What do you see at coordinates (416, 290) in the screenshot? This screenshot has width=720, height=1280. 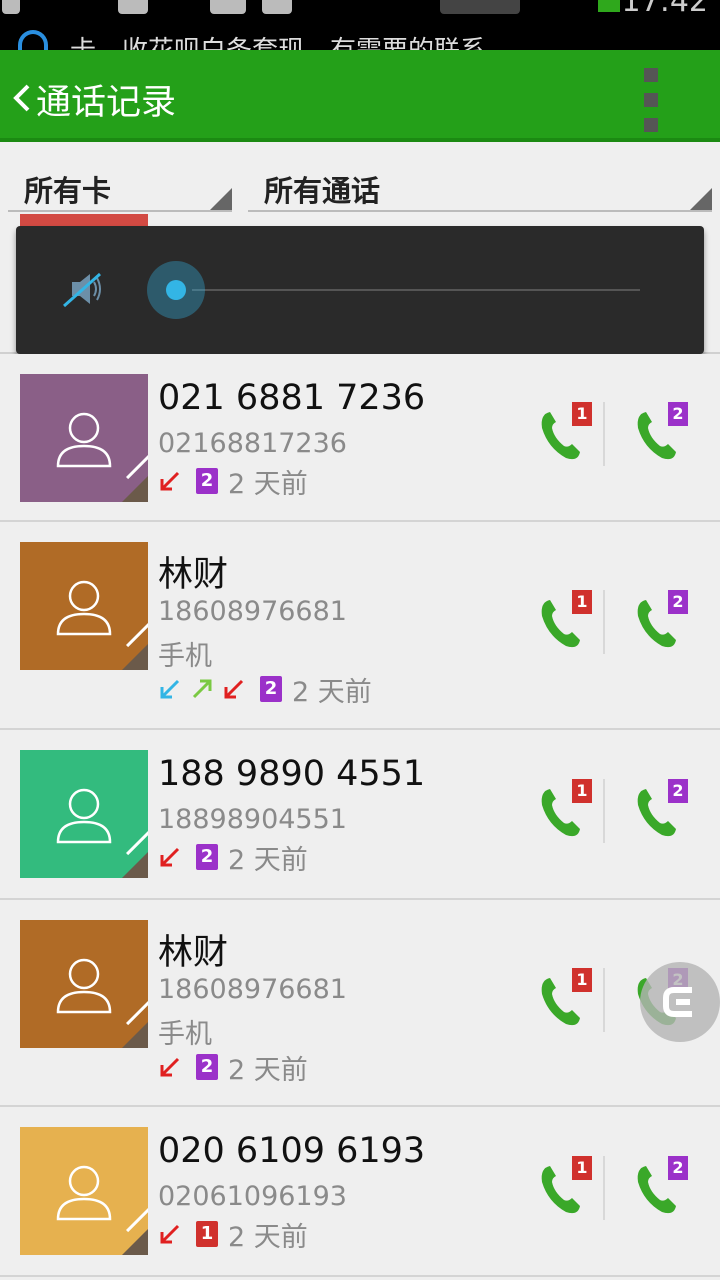 I see `volume-slider-track` at bounding box center [416, 290].